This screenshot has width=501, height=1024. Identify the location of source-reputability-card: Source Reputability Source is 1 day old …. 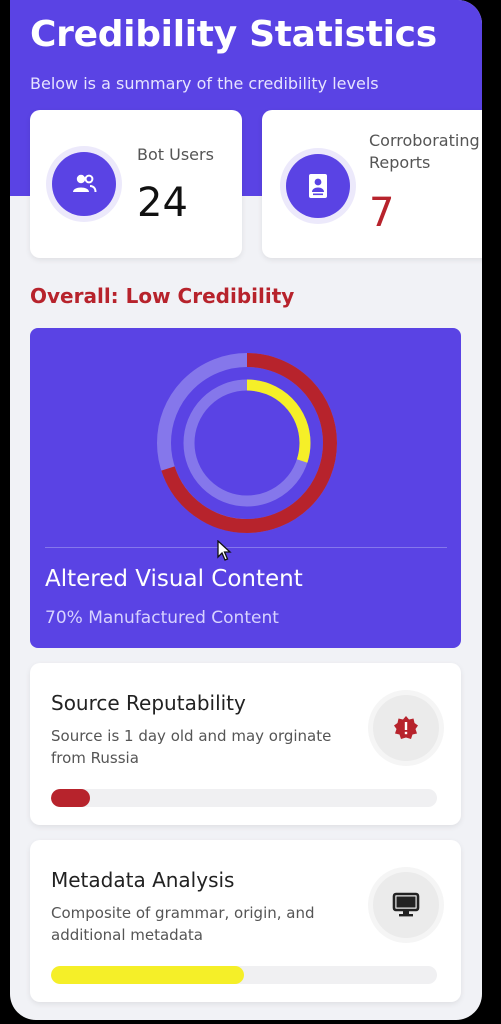
(245, 744).